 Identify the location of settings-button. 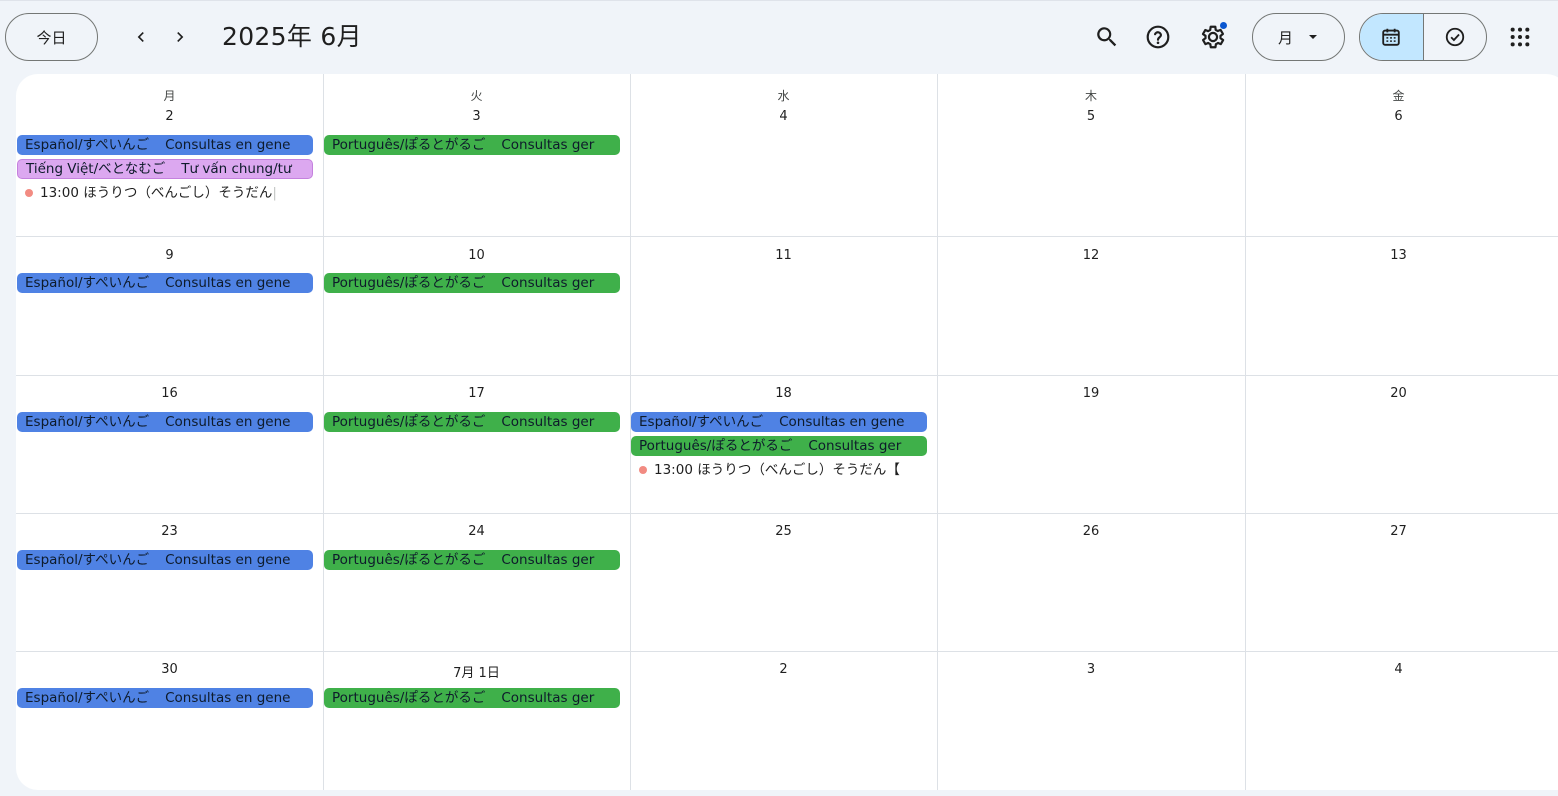
(1213, 37).